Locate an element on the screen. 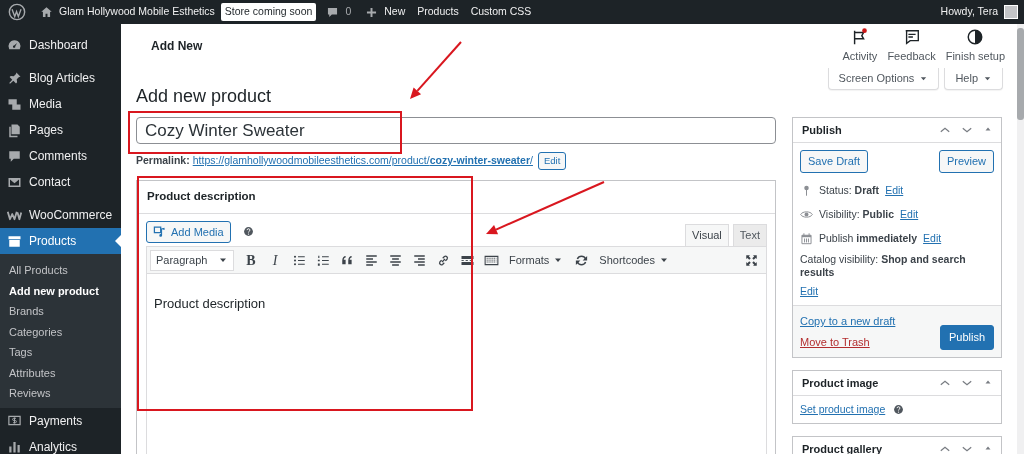  header-action: Feedback is located at coordinates (911, 46).